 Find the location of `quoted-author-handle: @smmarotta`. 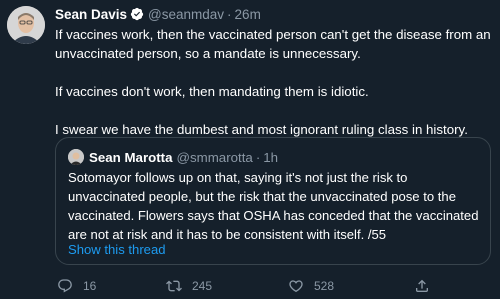

quoted-author-handle: @smmarotta is located at coordinates (214, 157).